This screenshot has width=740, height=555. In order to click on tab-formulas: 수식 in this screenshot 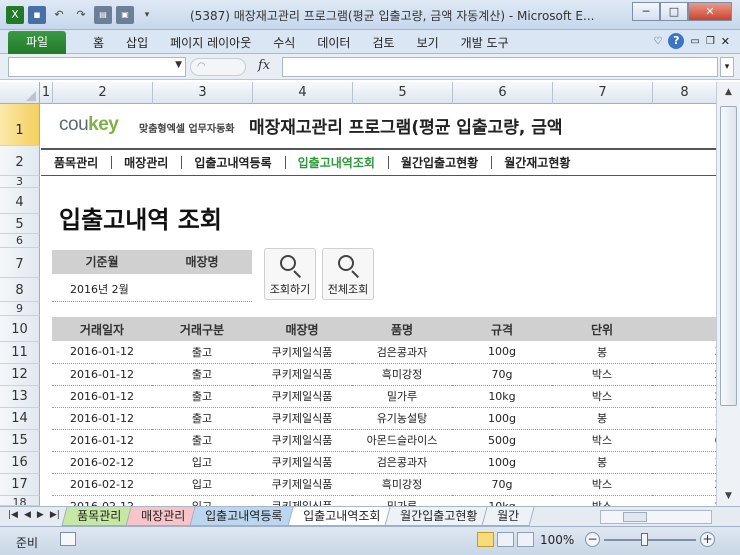, I will do `click(284, 43)`.